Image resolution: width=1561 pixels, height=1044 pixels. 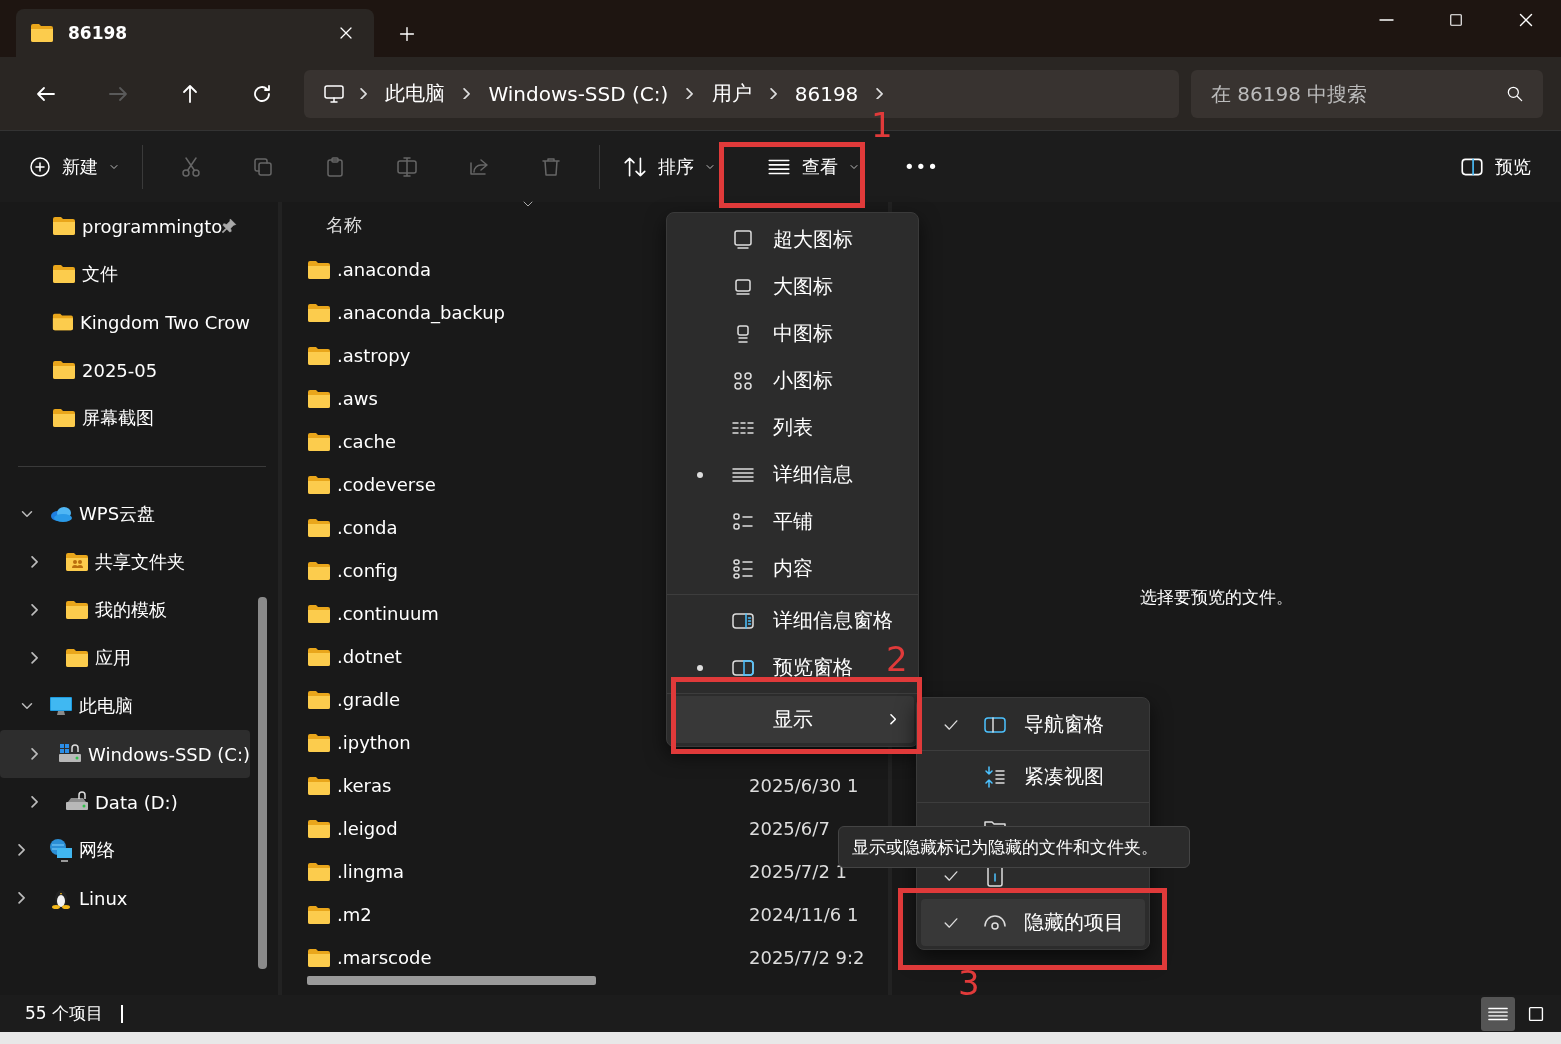 What do you see at coordinates (229, 226) in the screenshot?
I see `pin-icon` at bounding box center [229, 226].